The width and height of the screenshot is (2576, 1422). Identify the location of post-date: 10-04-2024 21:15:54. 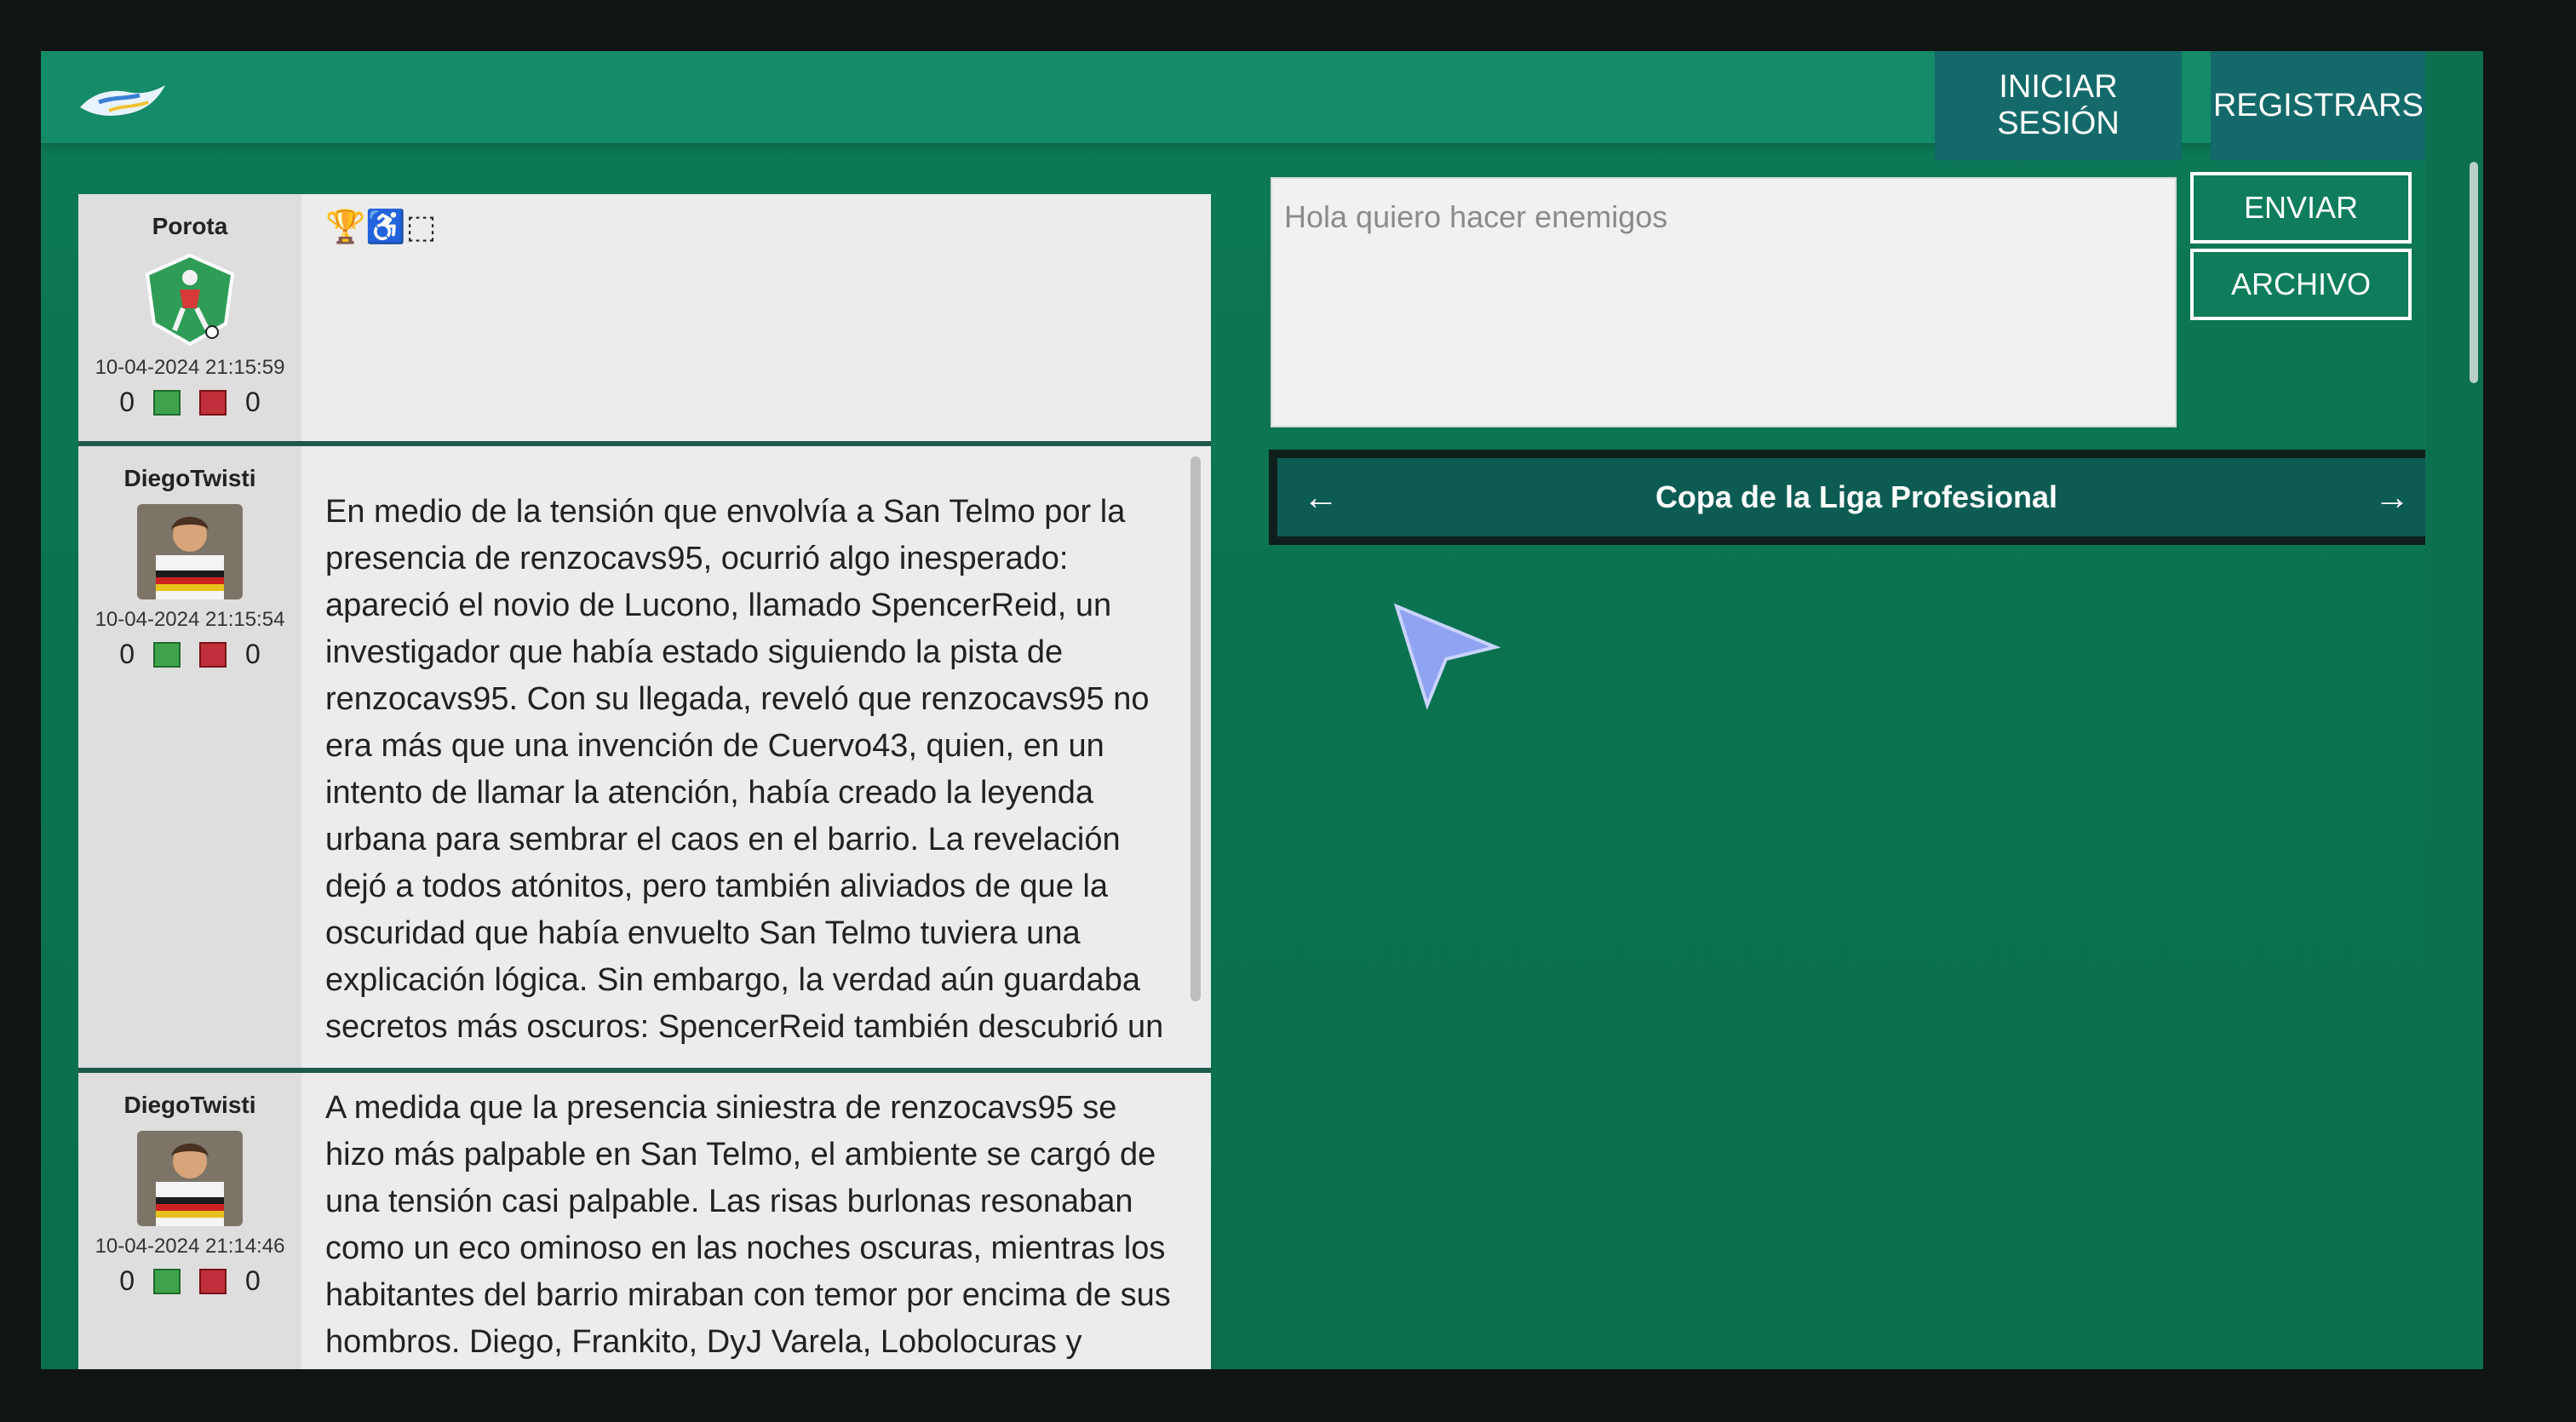
(190, 619).